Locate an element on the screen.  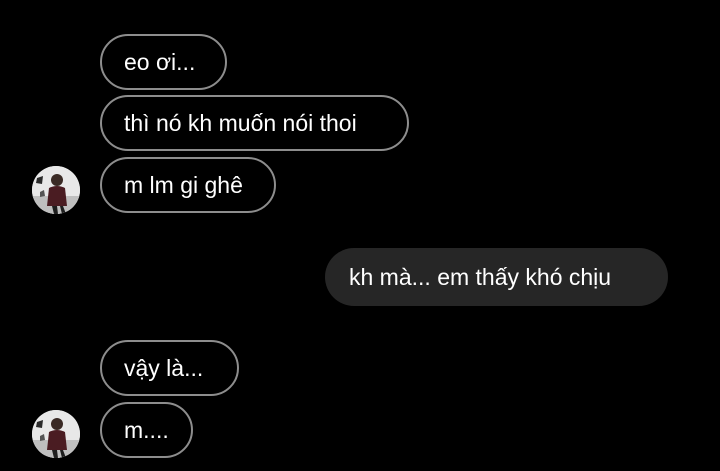
message-bubble-incoming: thì nó kh muốn nói thoi is located at coordinates (254, 123).